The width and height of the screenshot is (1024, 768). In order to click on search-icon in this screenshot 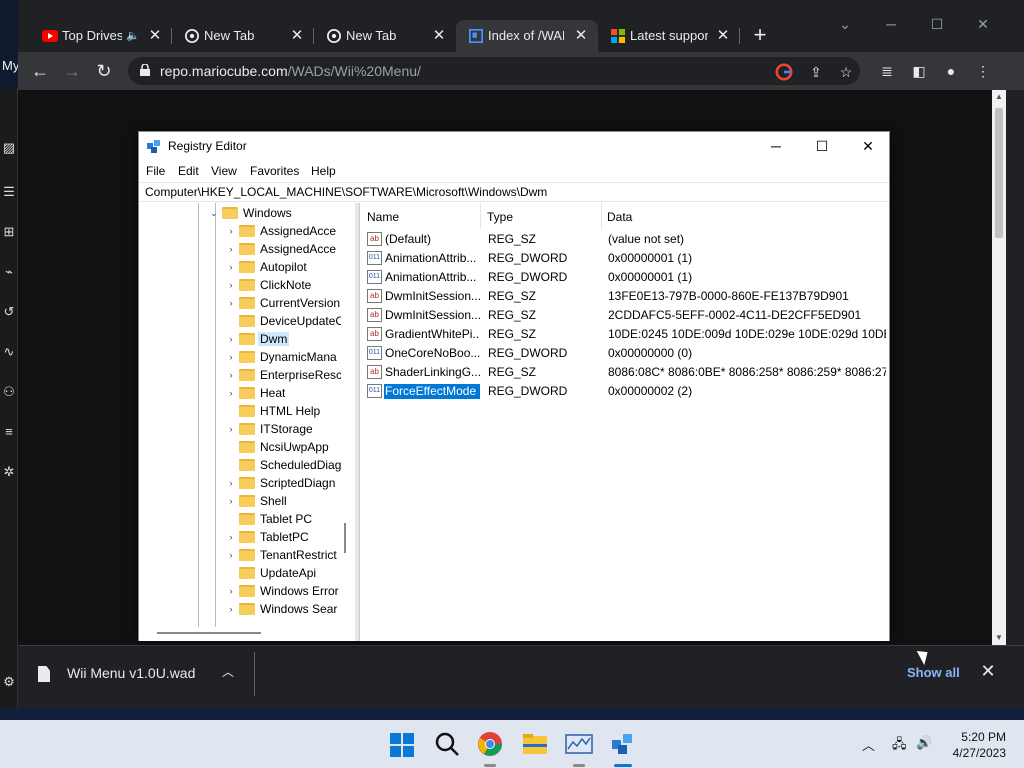, I will do `click(447, 744)`.